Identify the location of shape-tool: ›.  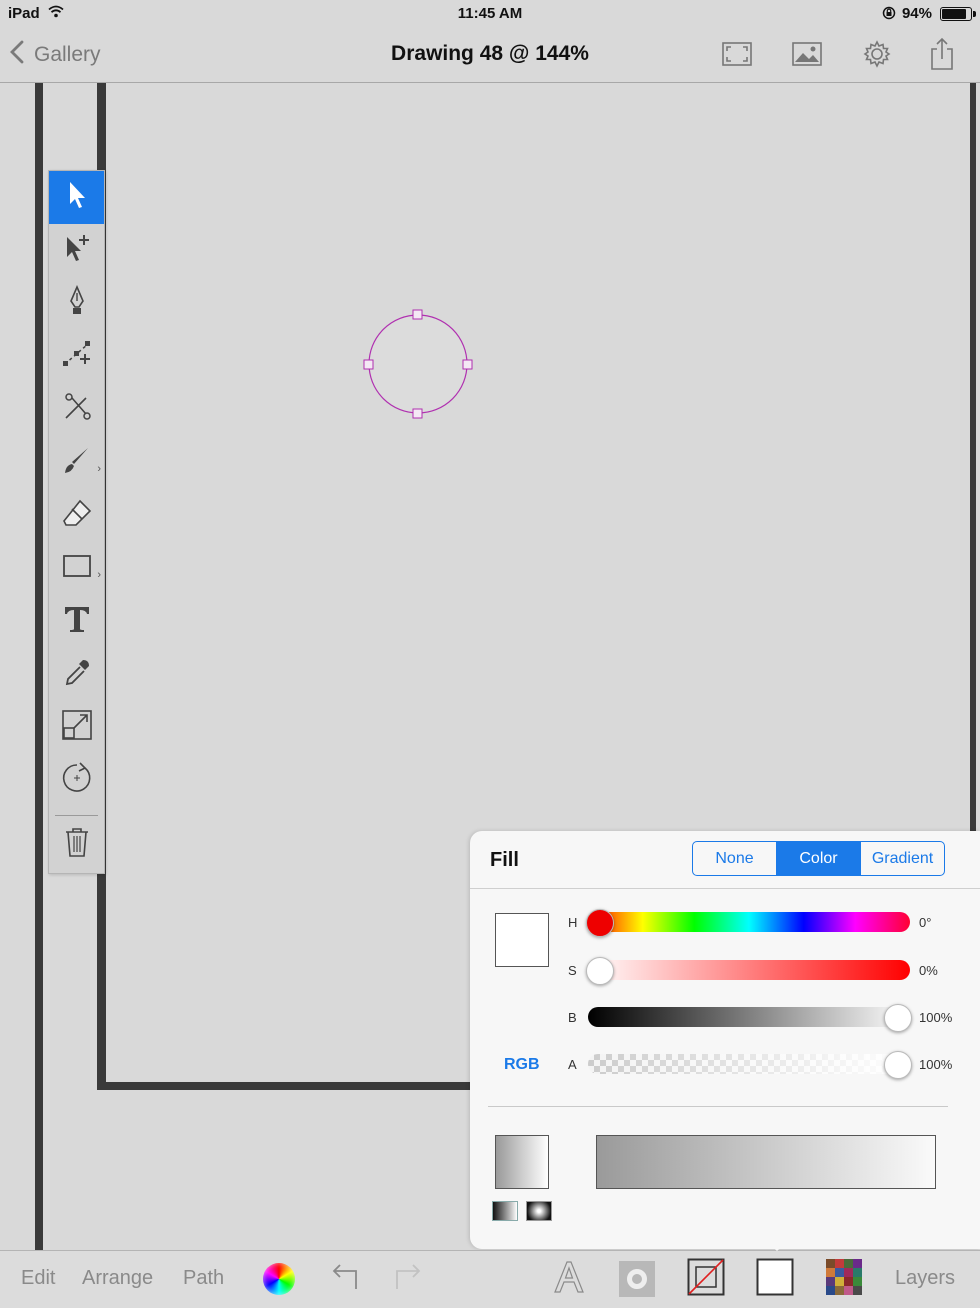
(76, 568).